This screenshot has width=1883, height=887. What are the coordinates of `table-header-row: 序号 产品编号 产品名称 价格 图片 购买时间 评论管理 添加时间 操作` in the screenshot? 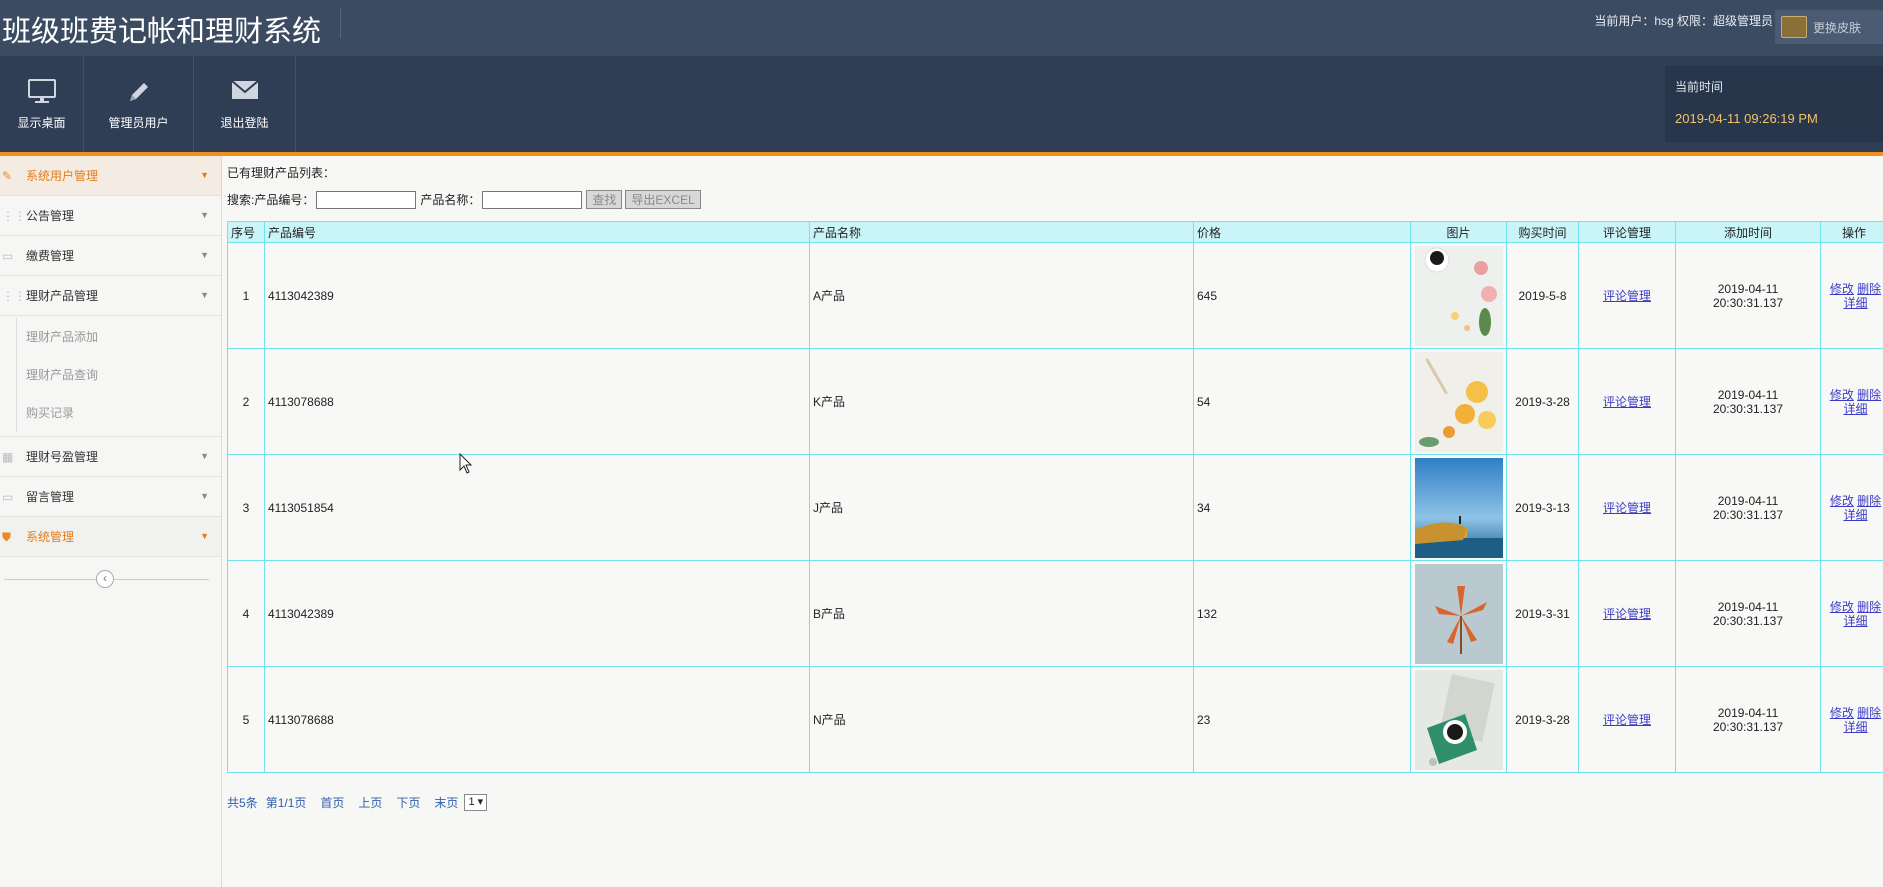 It's located at (1055, 232).